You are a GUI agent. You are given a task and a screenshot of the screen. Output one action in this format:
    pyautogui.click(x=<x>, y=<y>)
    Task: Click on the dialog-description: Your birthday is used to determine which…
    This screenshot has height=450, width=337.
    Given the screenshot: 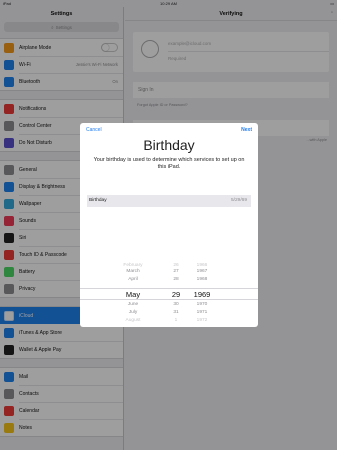 What is the action you would take?
    pyautogui.click(x=169, y=163)
    